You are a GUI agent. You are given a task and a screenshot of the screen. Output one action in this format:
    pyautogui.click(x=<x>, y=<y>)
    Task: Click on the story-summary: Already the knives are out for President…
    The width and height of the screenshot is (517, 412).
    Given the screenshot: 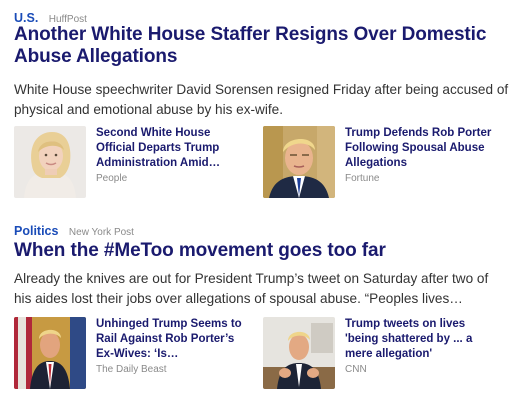 What is the action you would take?
    pyautogui.click(x=251, y=288)
    